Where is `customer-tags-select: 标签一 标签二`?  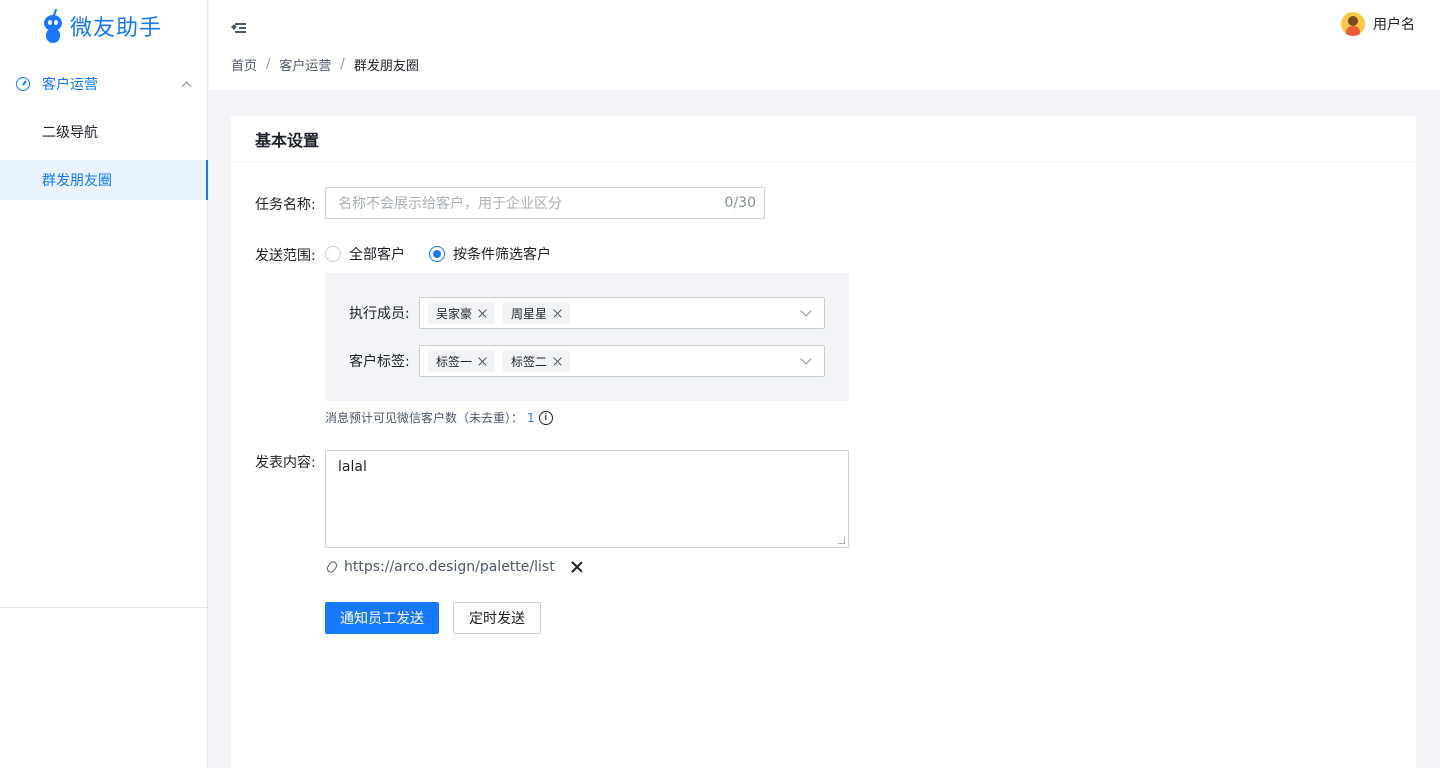
customer-tags-select: 标签一 标签二 is located at coordinates (622, 361).